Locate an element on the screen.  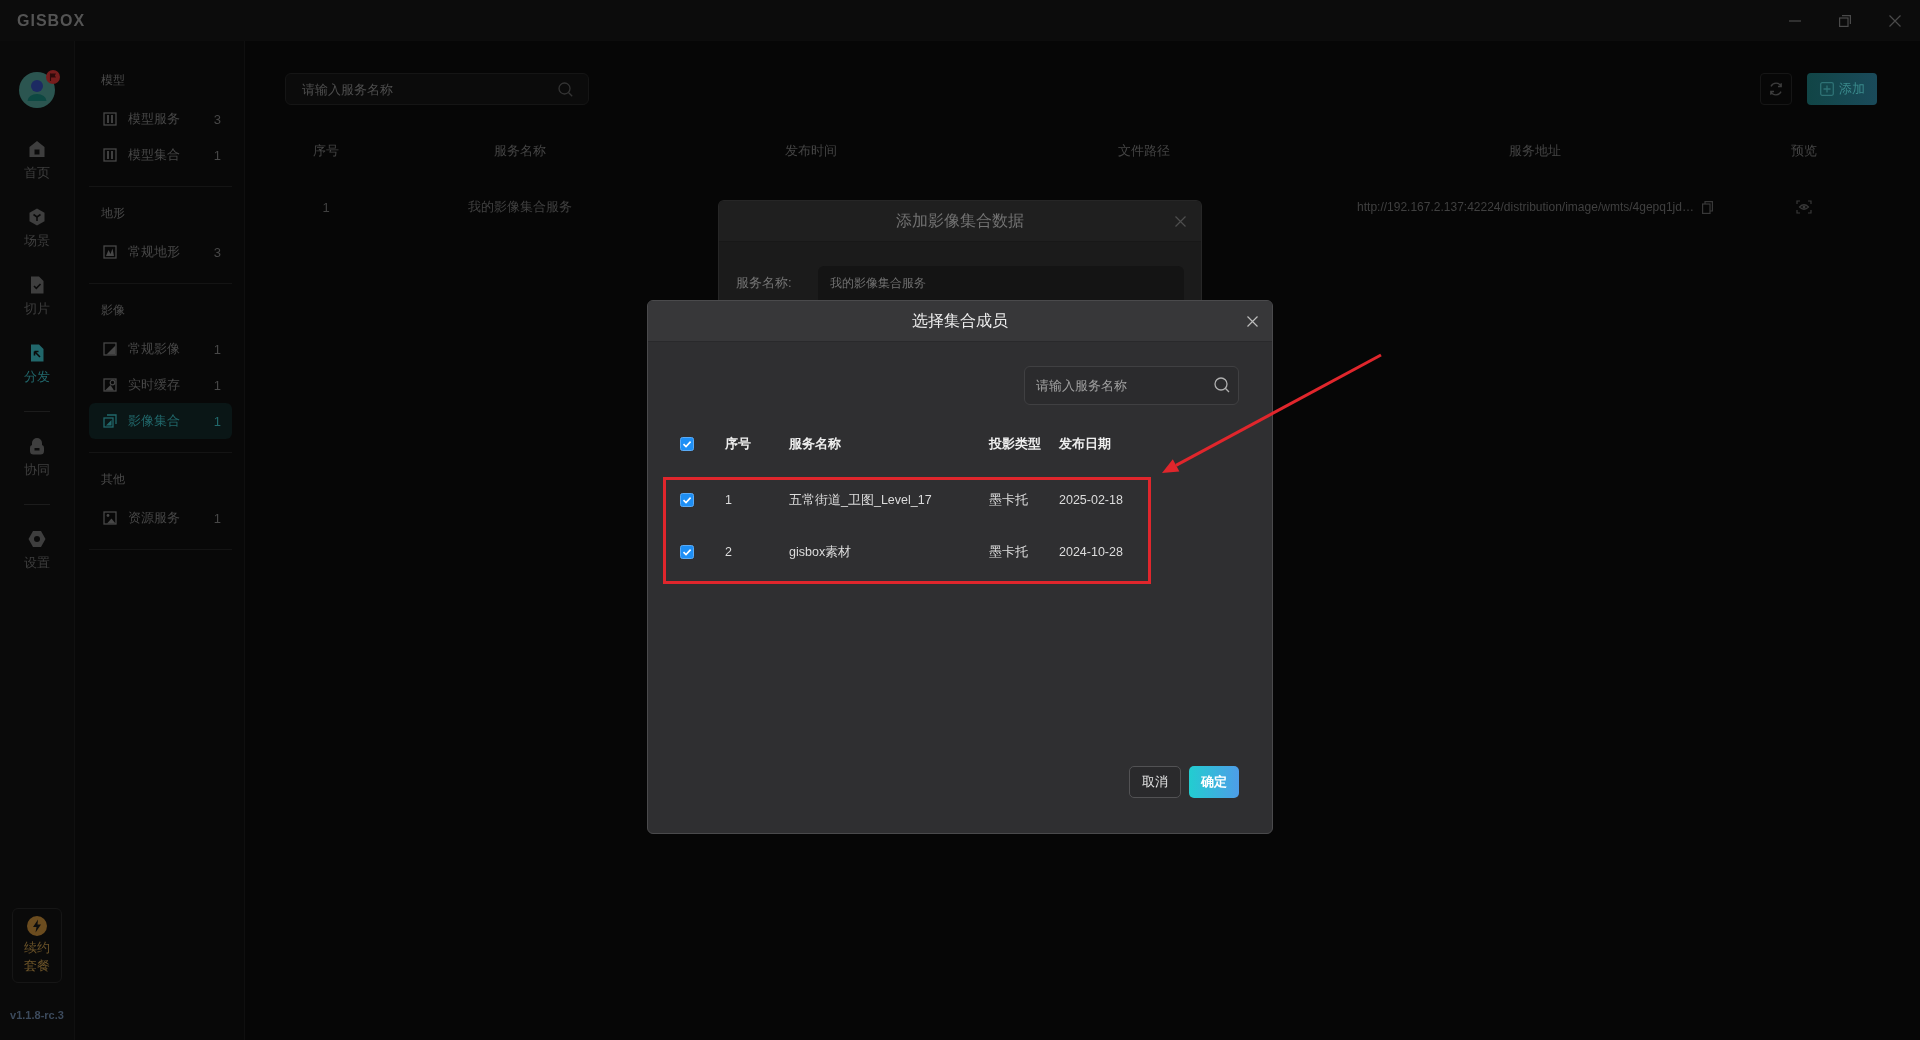
lock-icon is located at coordinates (37, 446).